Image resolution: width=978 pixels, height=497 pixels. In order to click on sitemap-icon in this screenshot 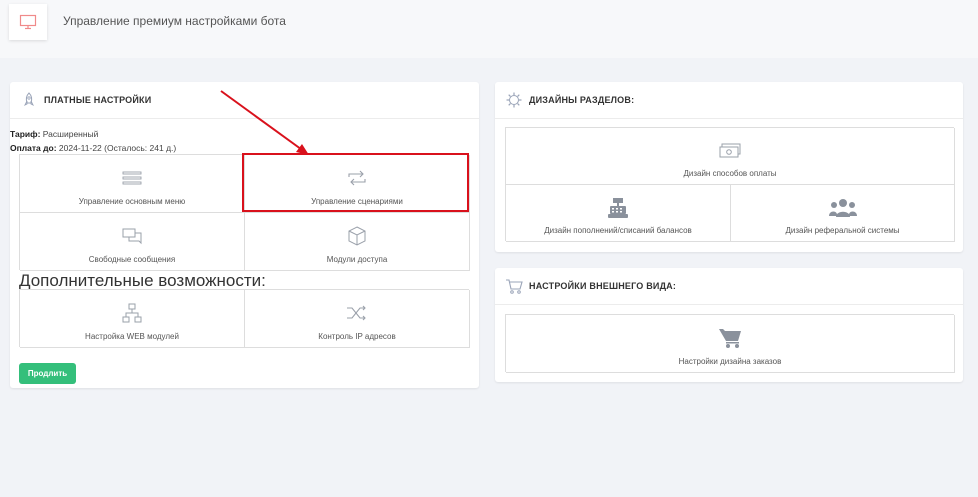, I will do `click(132, 311)`.